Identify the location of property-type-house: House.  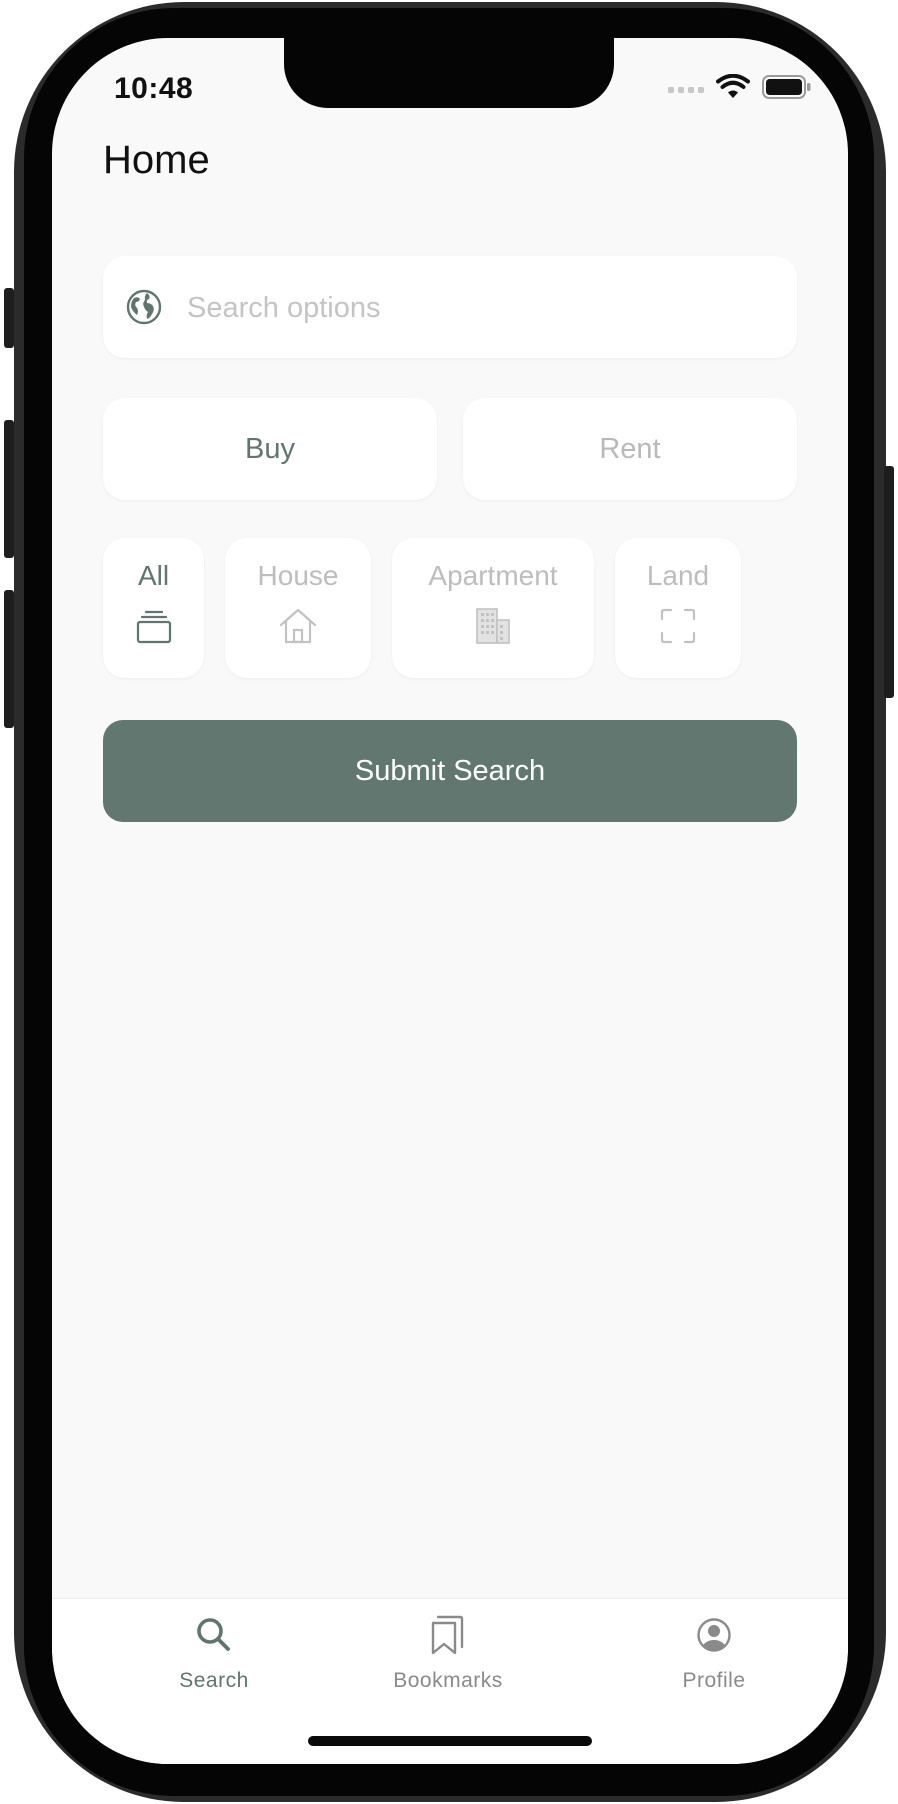
(298, 608).